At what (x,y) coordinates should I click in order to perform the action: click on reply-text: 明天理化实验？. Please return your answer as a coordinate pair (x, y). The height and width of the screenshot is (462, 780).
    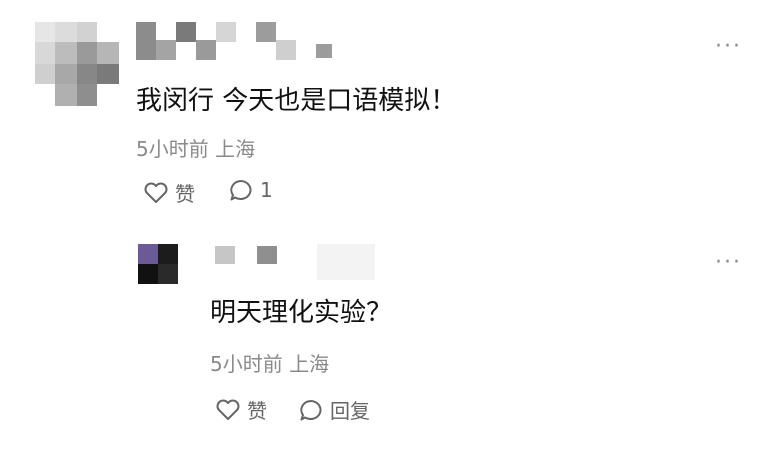
    Looking at the image, I should click on (301, 313).